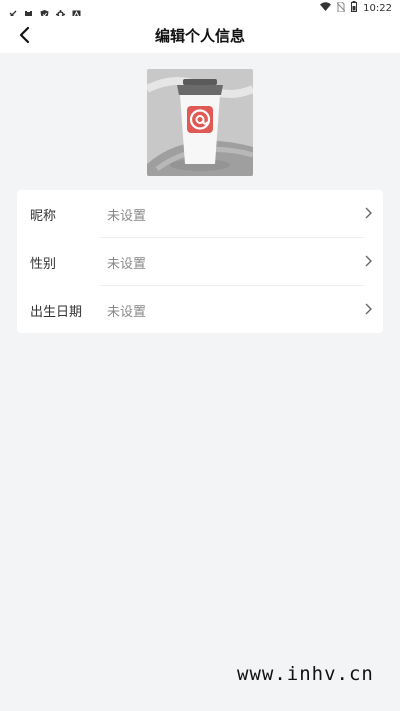 Image resolution: width=400 pixels, height=711 pixels. Describe the element at coordinates (56, 312) in the screenshot. I see `birthdate-label: 出生日期` at that location.